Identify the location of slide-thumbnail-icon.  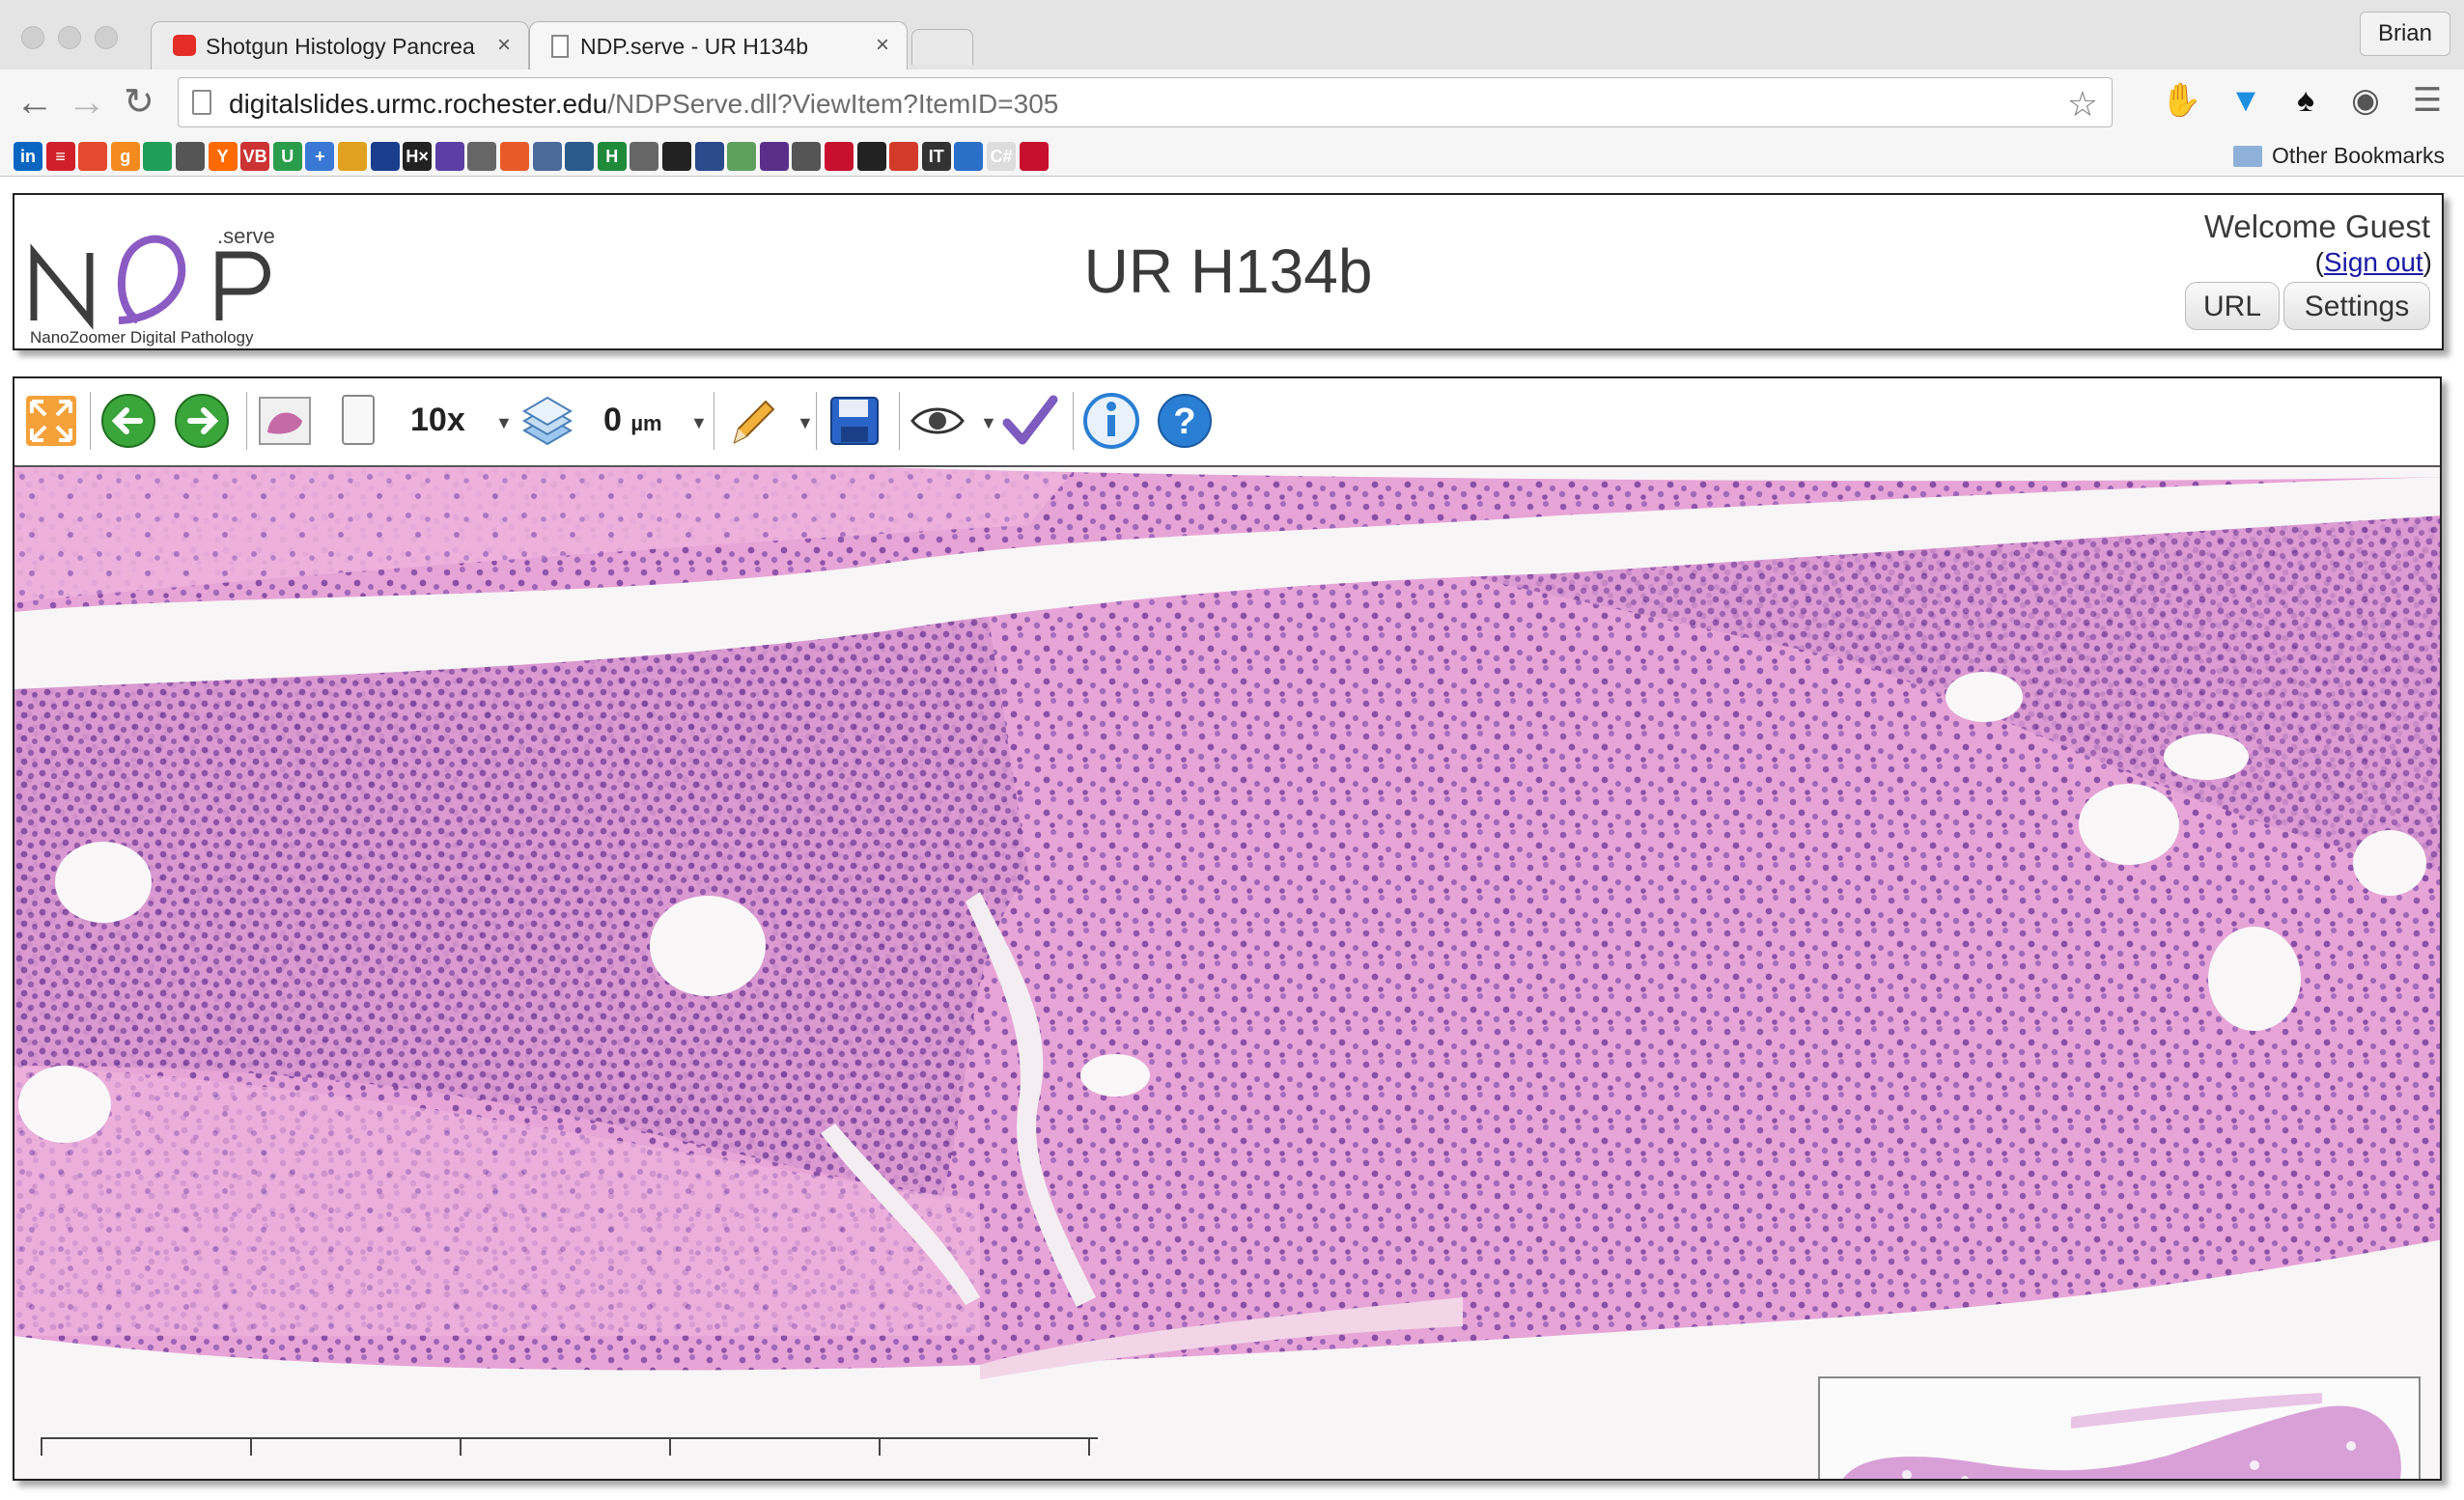
(285, 421).